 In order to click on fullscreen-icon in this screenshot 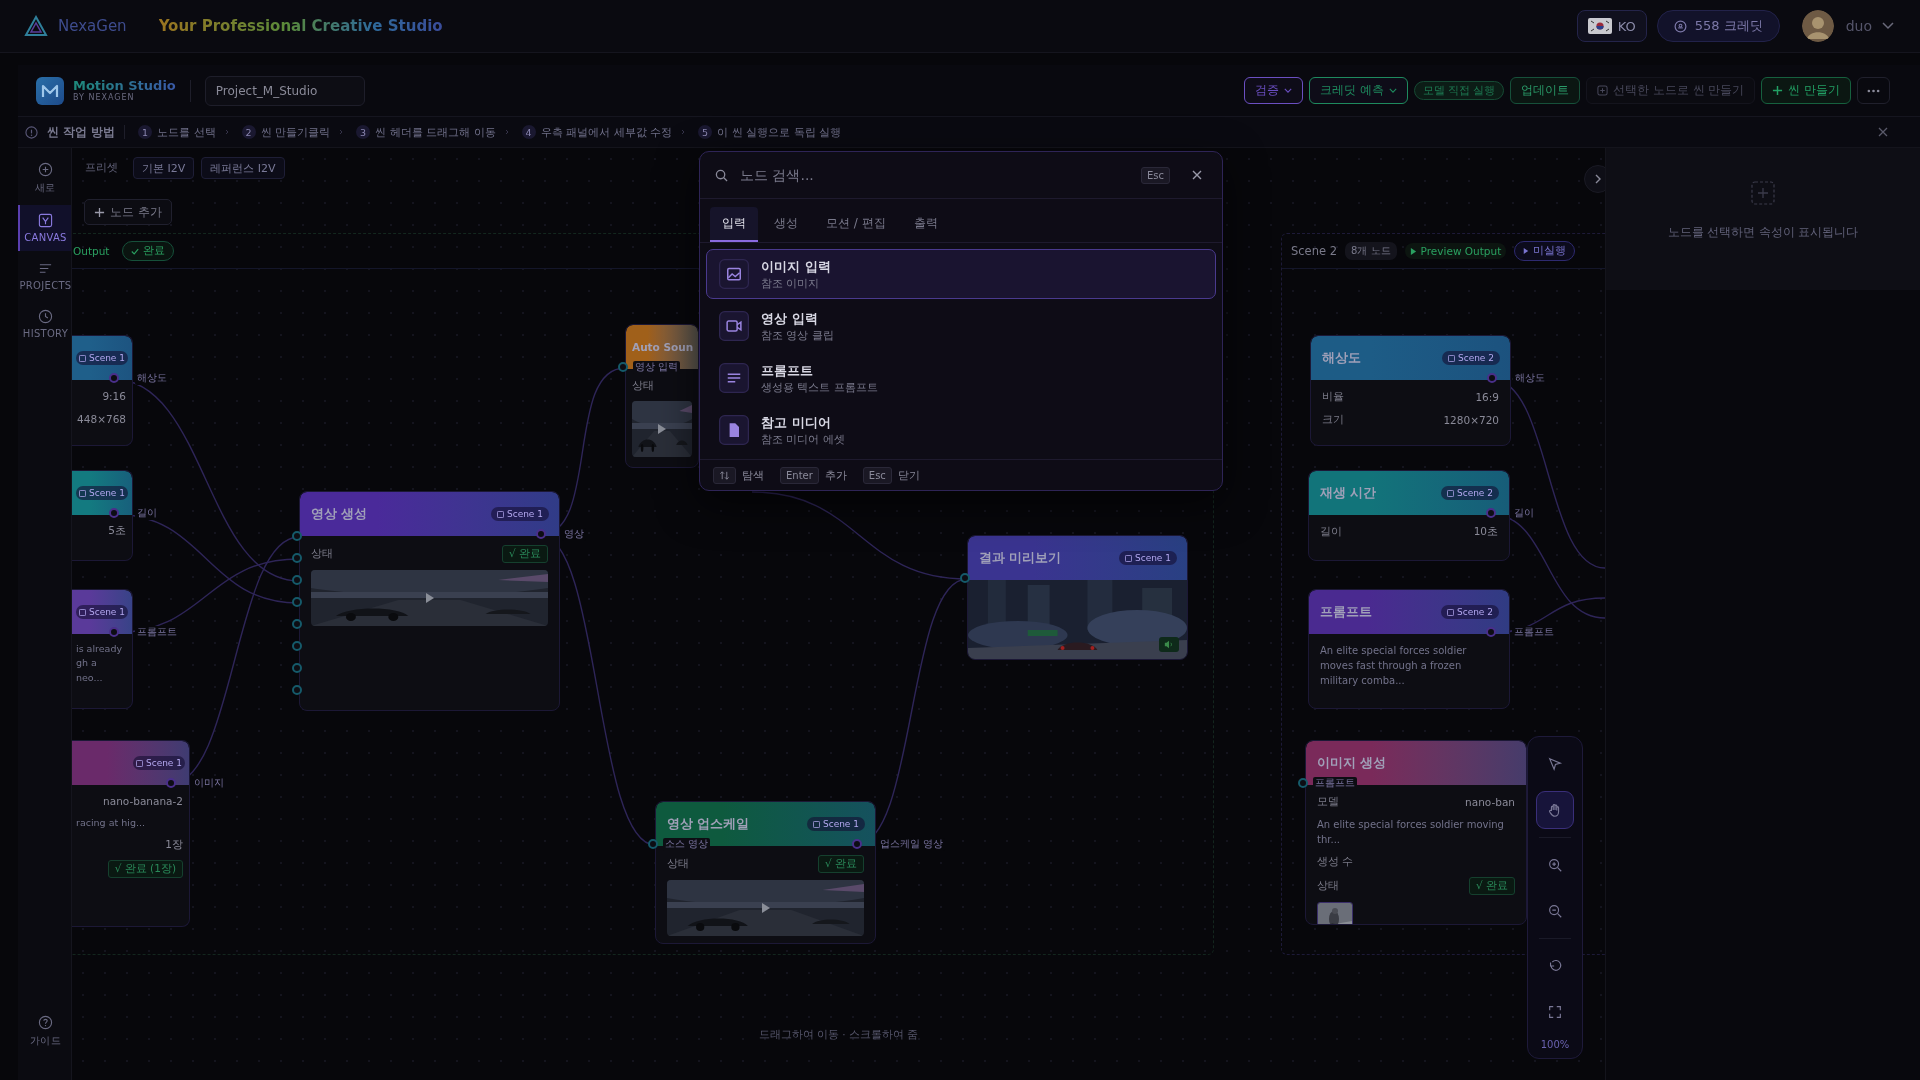, I will do `click(1555, 1012)`.